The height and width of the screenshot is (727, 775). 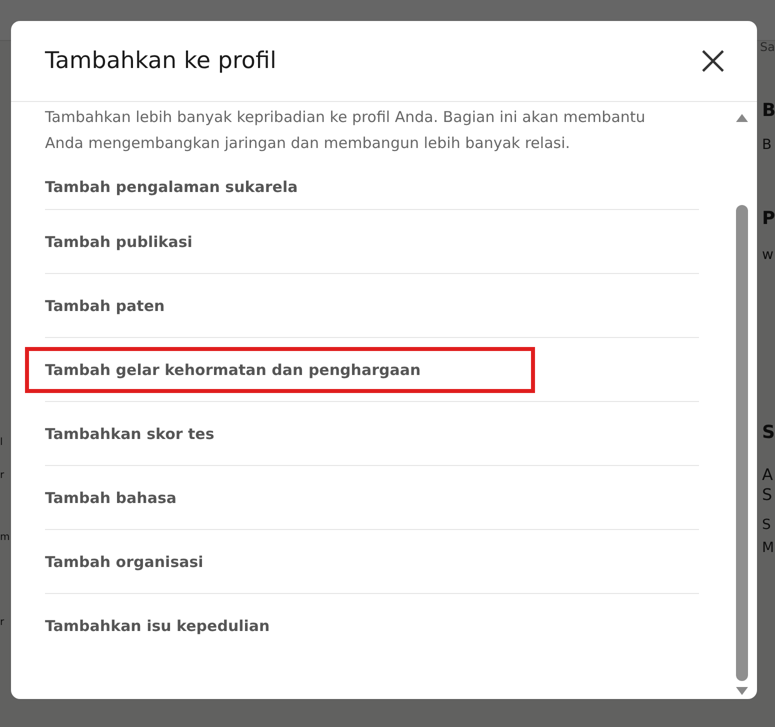 I want to click on menu-item: Tambahkan isu kepedulian, so click(x=157, y=626).